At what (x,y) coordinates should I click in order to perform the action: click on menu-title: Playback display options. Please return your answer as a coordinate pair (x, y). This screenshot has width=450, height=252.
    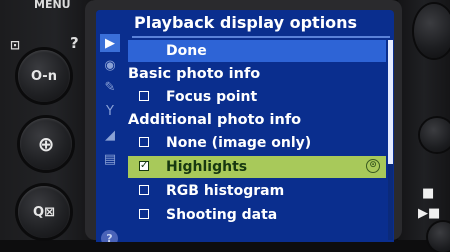
    Looking at the image, I should click on (246, 22).